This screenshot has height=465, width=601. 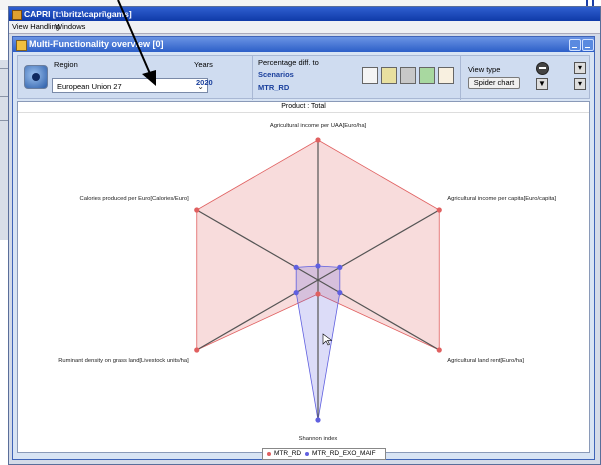 I want to click on legend-label-mtr-rd-exo-maif: MTR_RD_EXO_MAIF, so click(x=344, y=453).